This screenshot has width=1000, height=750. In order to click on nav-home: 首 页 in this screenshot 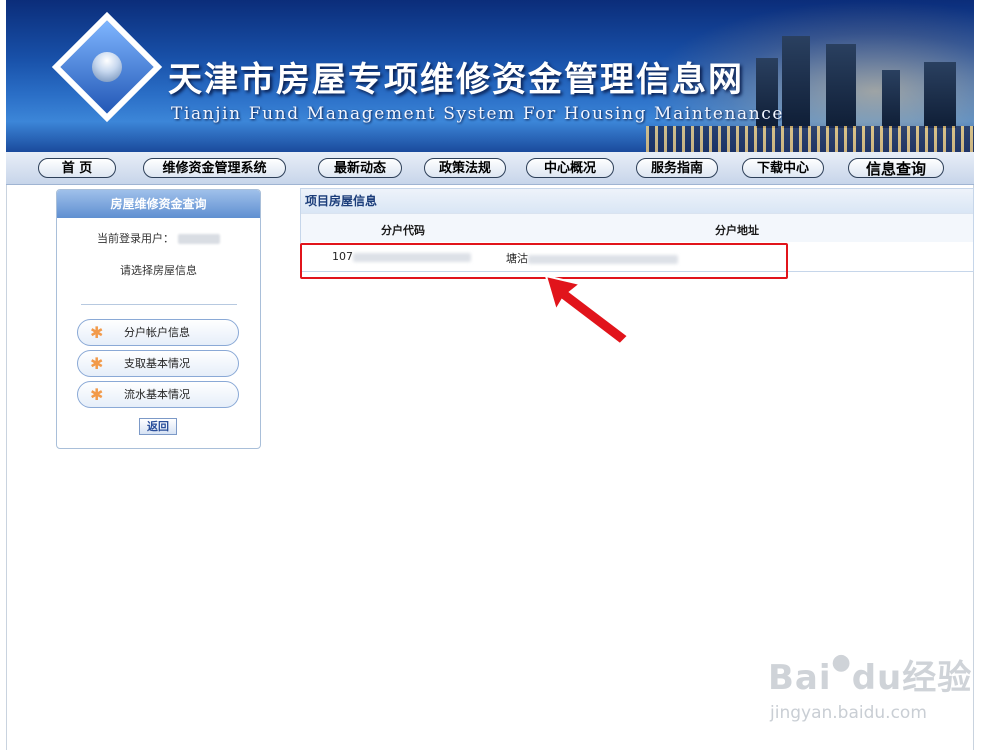, I will do `click(77, 168)`.